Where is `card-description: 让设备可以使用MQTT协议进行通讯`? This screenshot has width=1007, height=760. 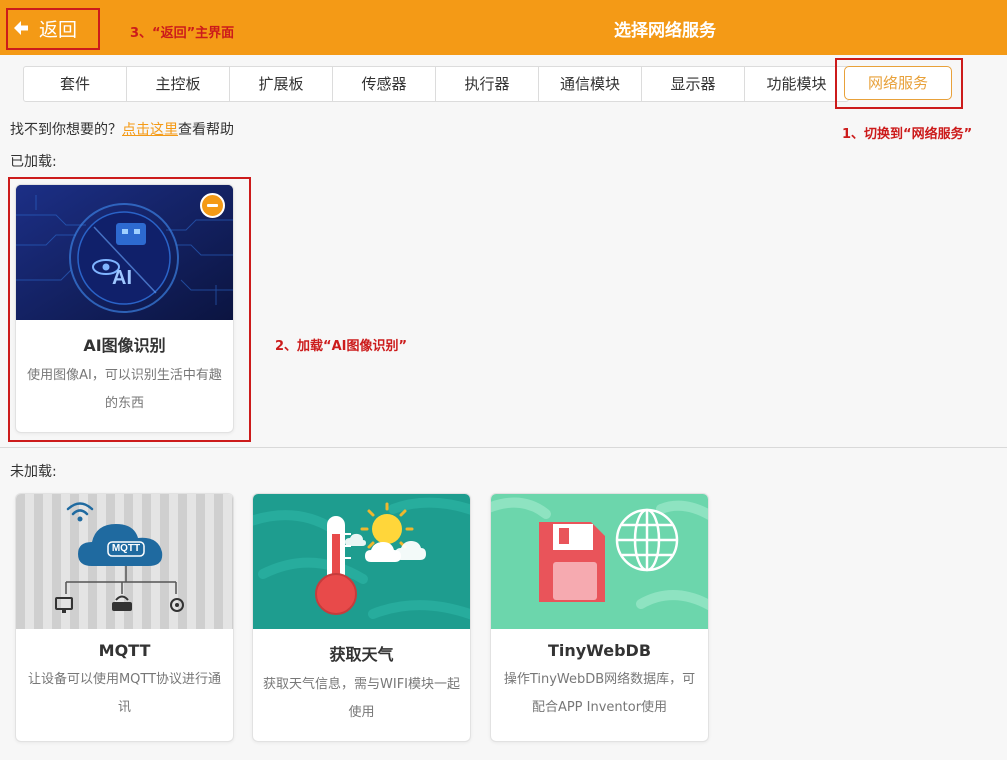 card-description: 让设备可以使用MQTT协议进行通讯 is located at coordinates (124, 693).